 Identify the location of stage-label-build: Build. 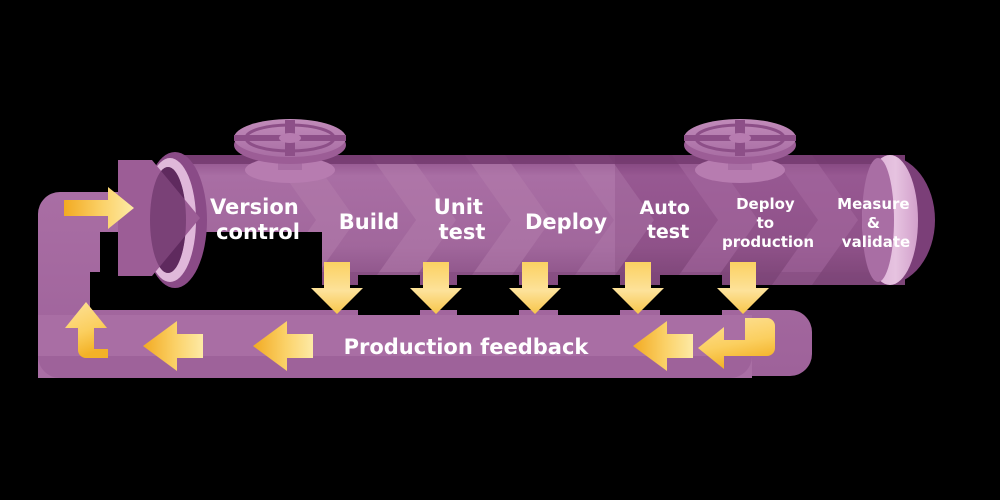
(369, 222).